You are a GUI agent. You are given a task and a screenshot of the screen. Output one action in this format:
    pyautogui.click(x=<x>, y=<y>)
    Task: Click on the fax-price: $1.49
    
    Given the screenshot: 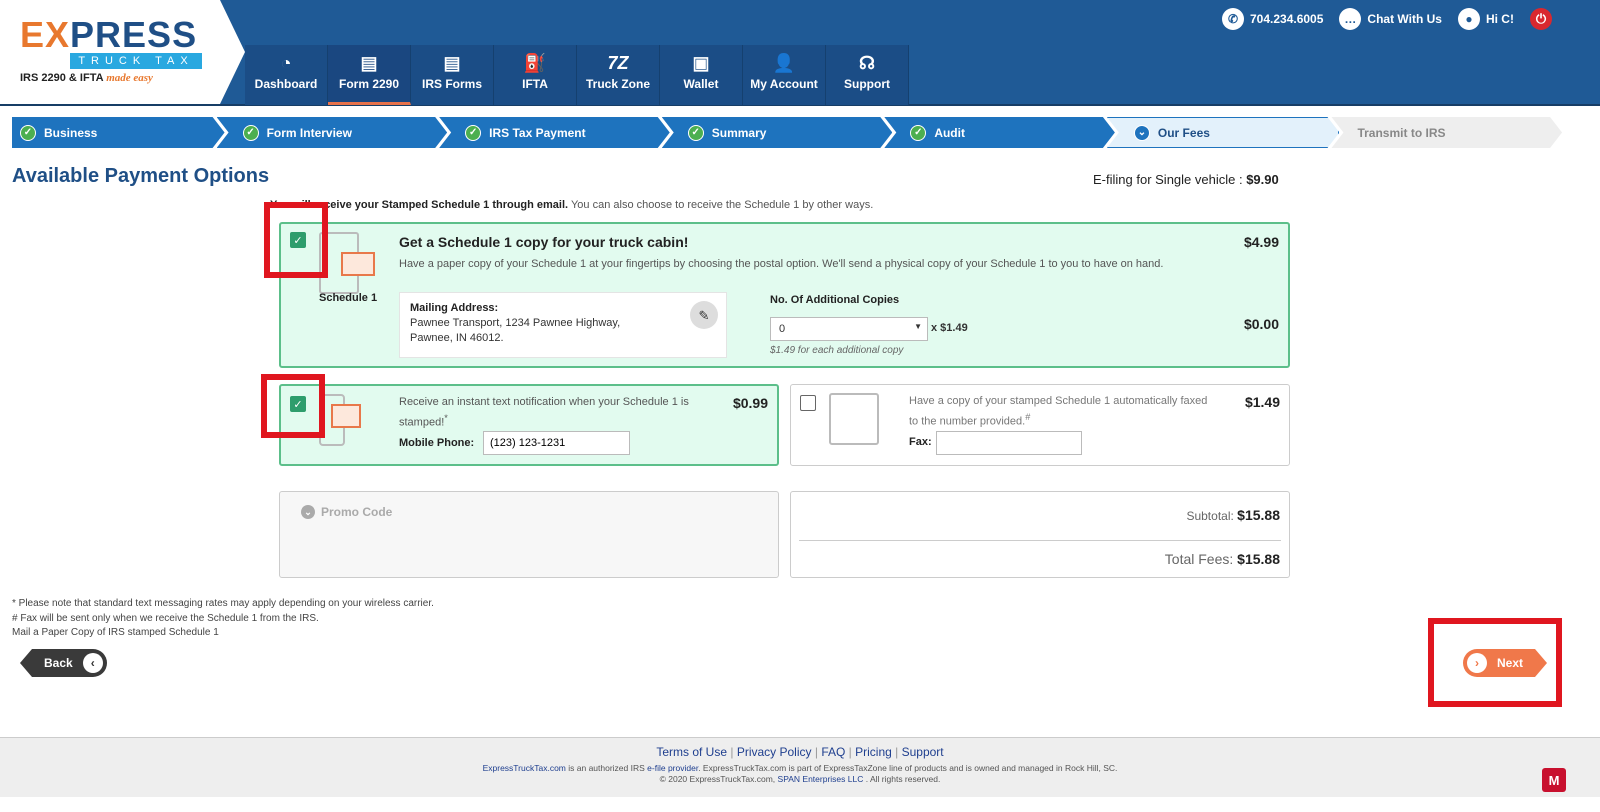 What is the action you would take?
    pyautogui.click(x=1262, y=402)
    